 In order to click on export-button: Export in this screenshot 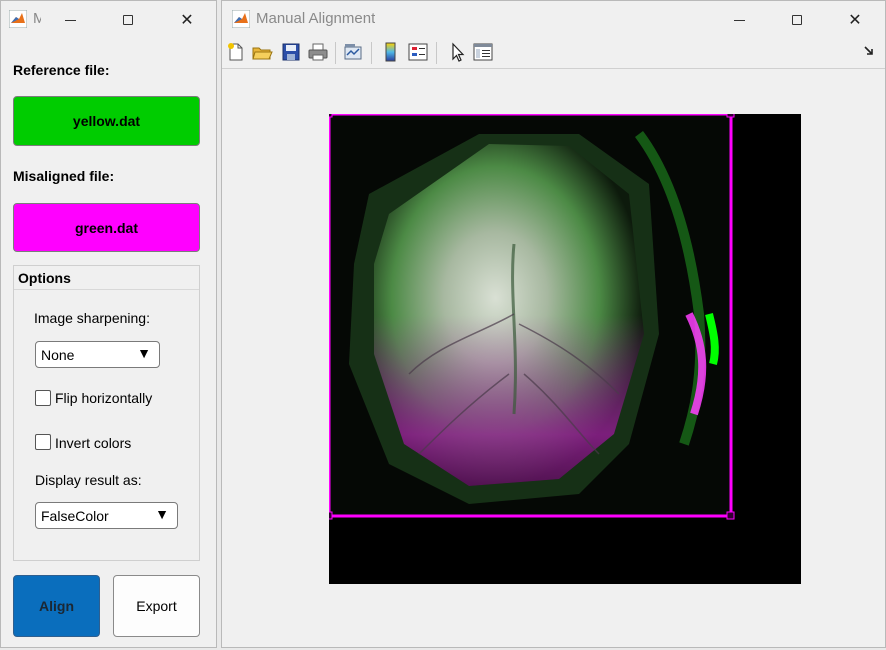, I will do `click(156, 606)`.